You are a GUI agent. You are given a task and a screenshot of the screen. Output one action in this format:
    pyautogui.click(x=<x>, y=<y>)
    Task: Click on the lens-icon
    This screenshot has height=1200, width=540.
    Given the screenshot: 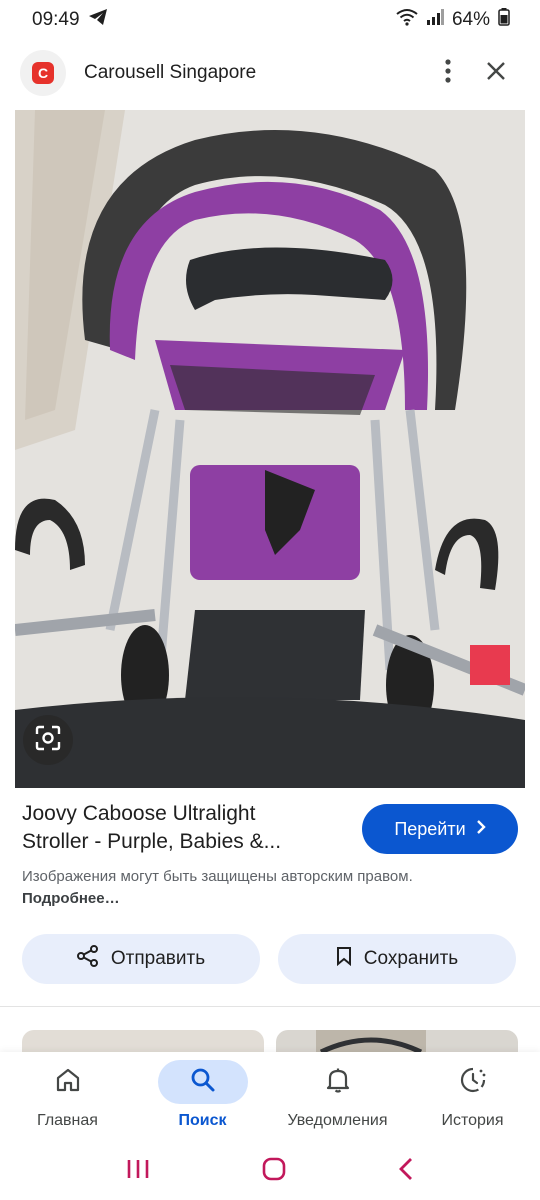 What is the action you would take?
    pyautogui.click(x=48, y=740)
    